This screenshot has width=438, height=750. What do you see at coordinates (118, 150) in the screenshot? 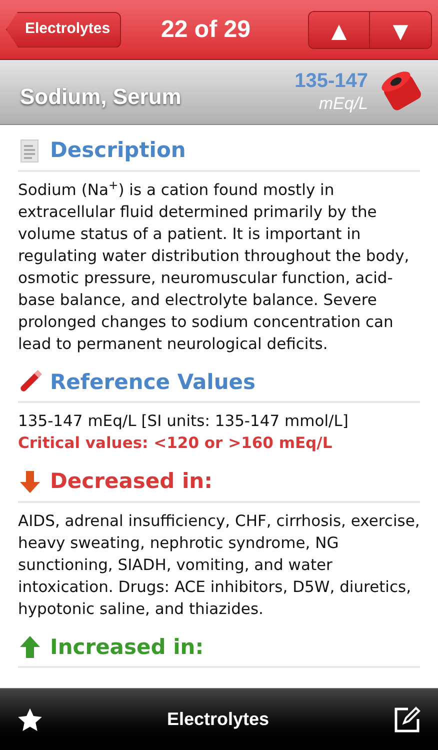
I see `section-heading: Description` at bounding box center [118, 150].